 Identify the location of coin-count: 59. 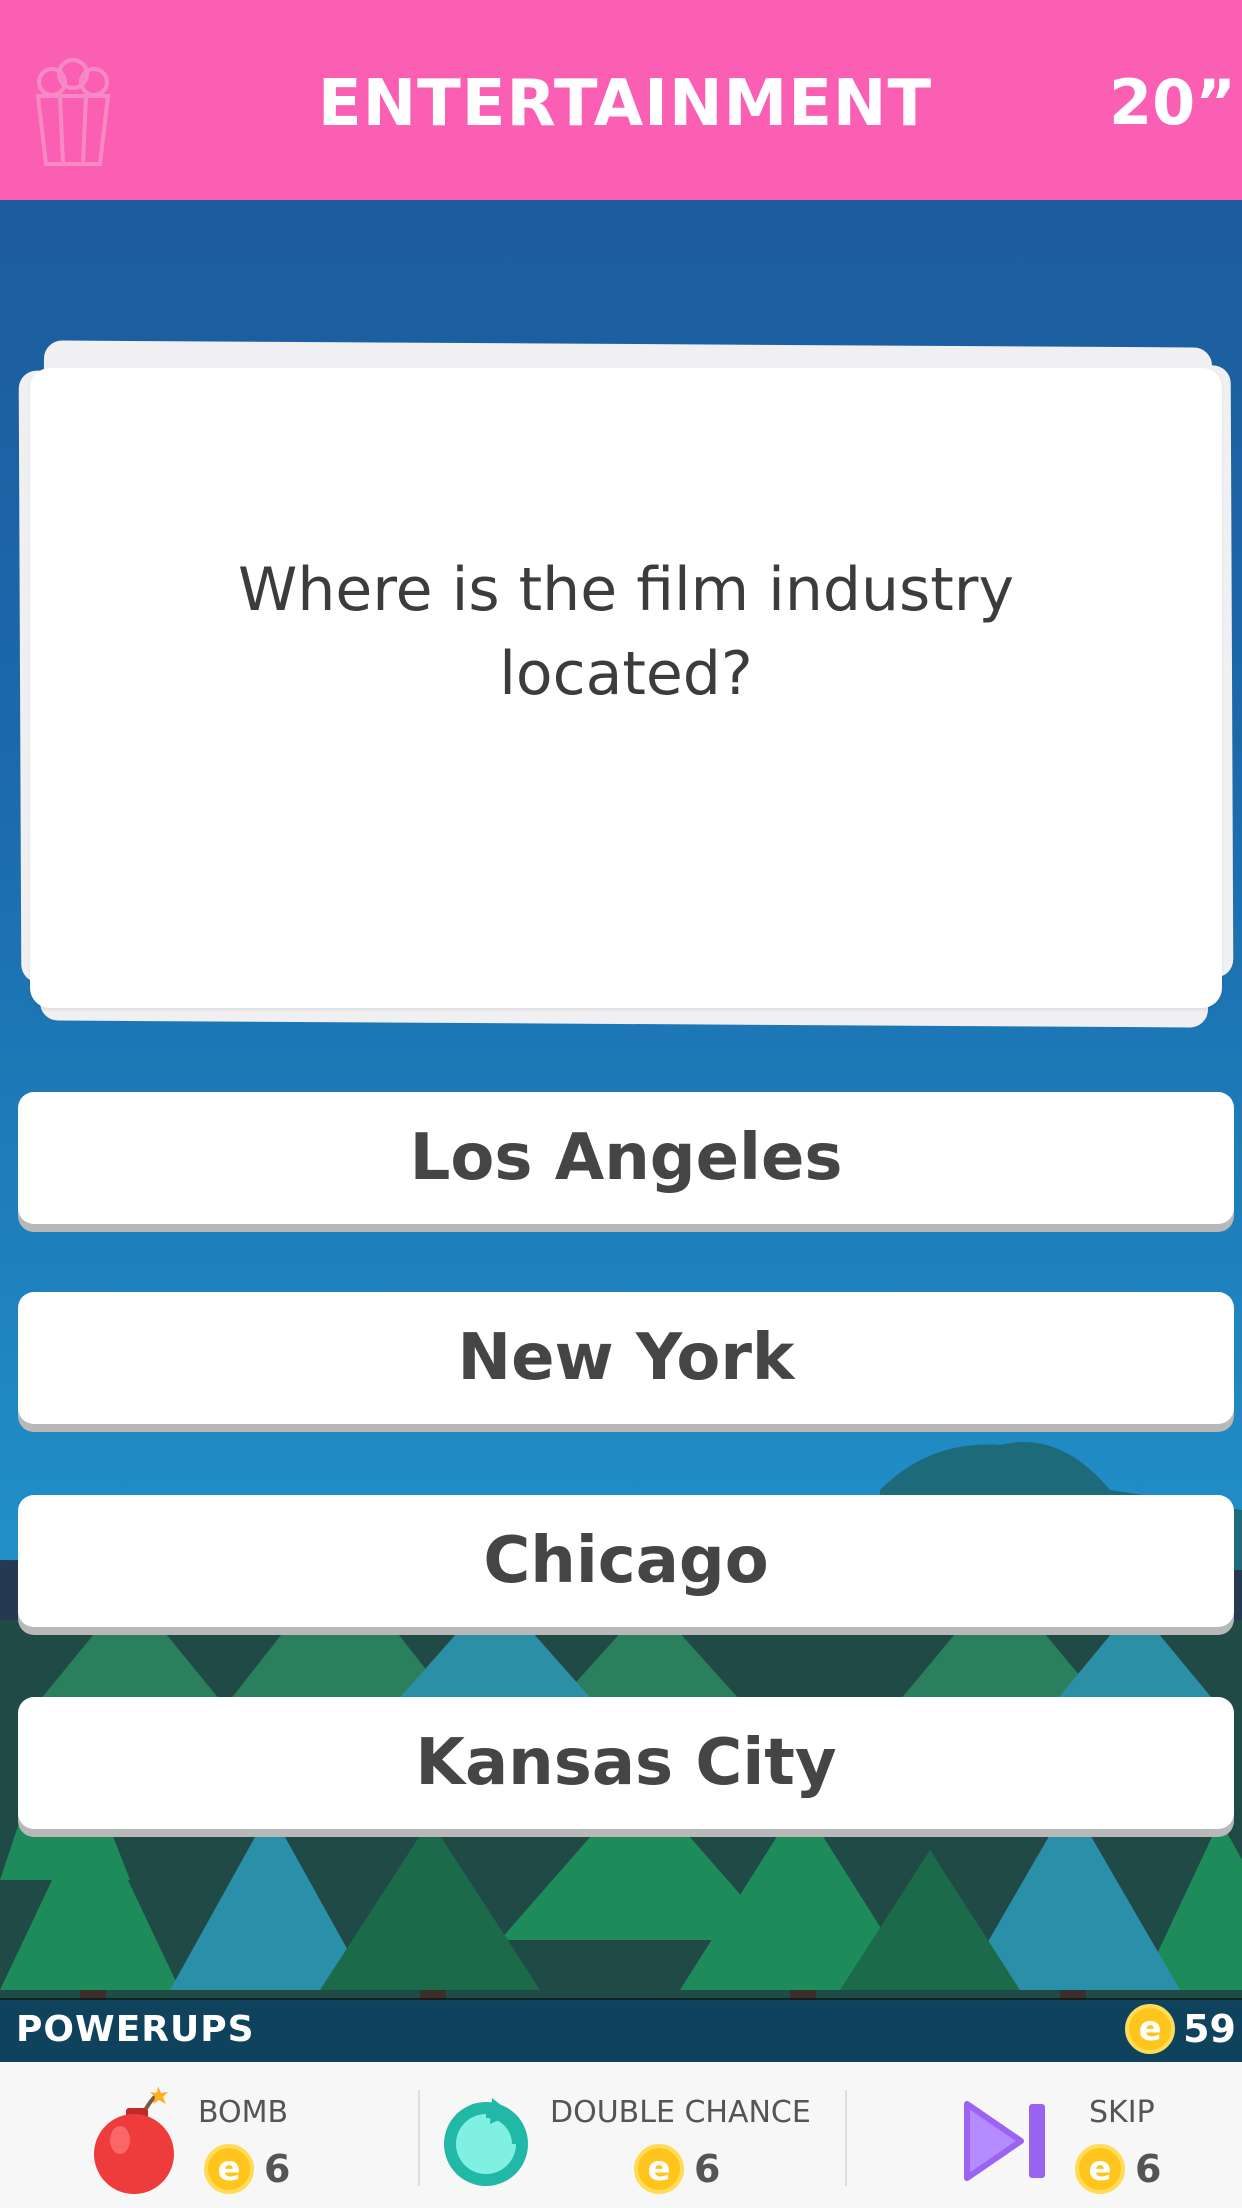
(1209, 2029).